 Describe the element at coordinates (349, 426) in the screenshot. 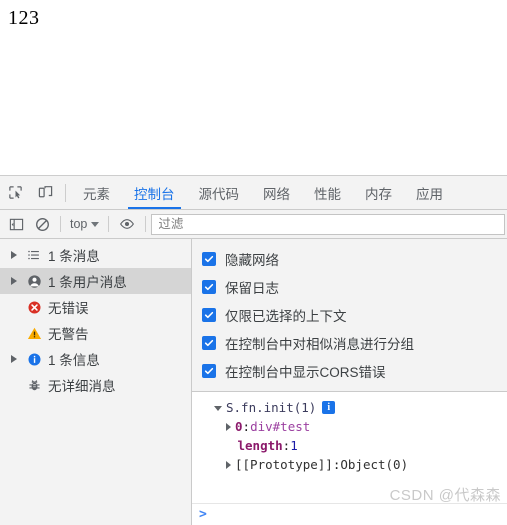

I see `console-property-row: 0 : div#test` at that location.